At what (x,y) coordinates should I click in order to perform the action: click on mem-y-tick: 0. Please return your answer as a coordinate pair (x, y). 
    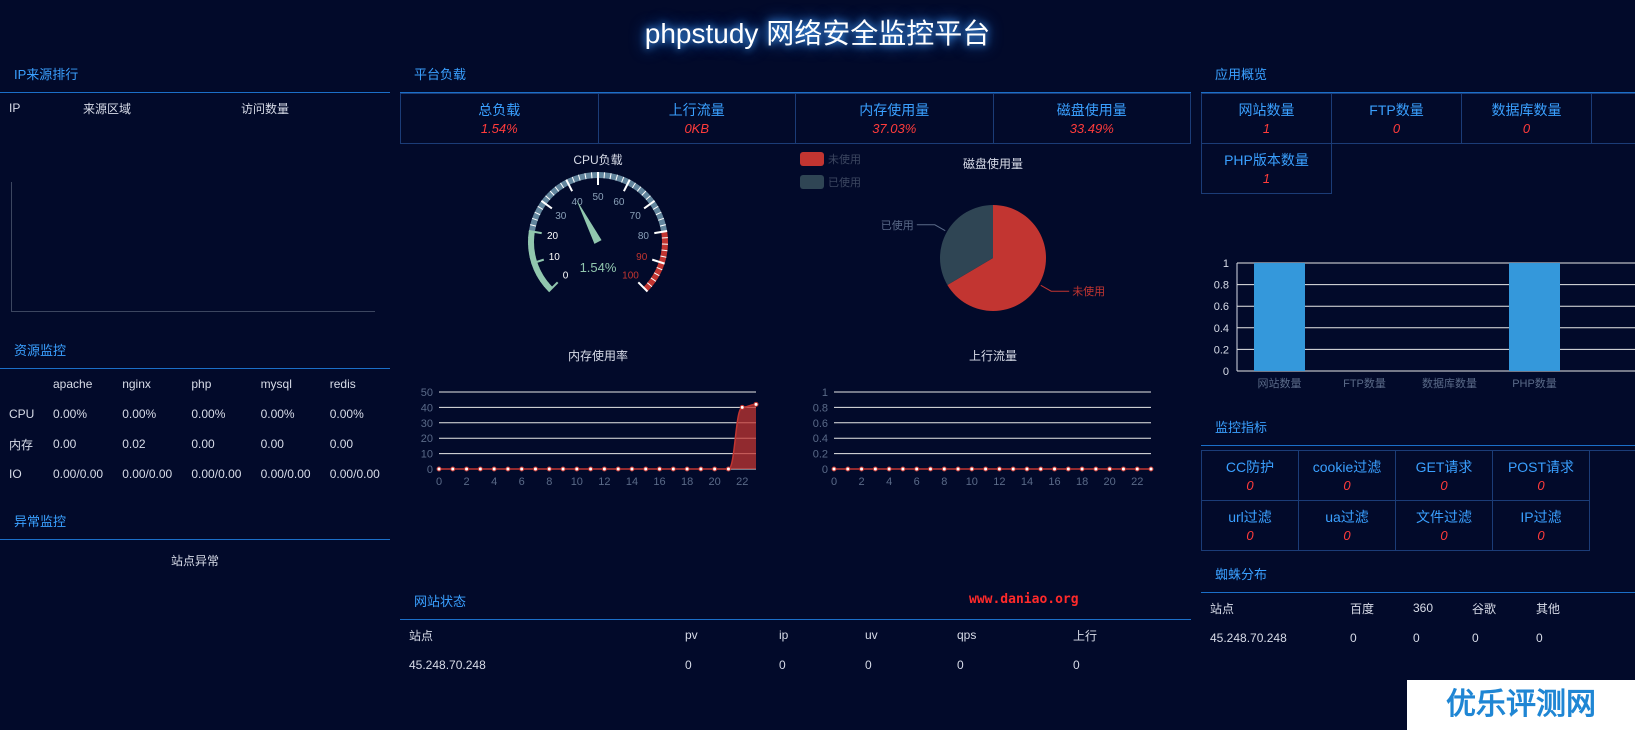
    Looking at the image, I should click on (430, 470).